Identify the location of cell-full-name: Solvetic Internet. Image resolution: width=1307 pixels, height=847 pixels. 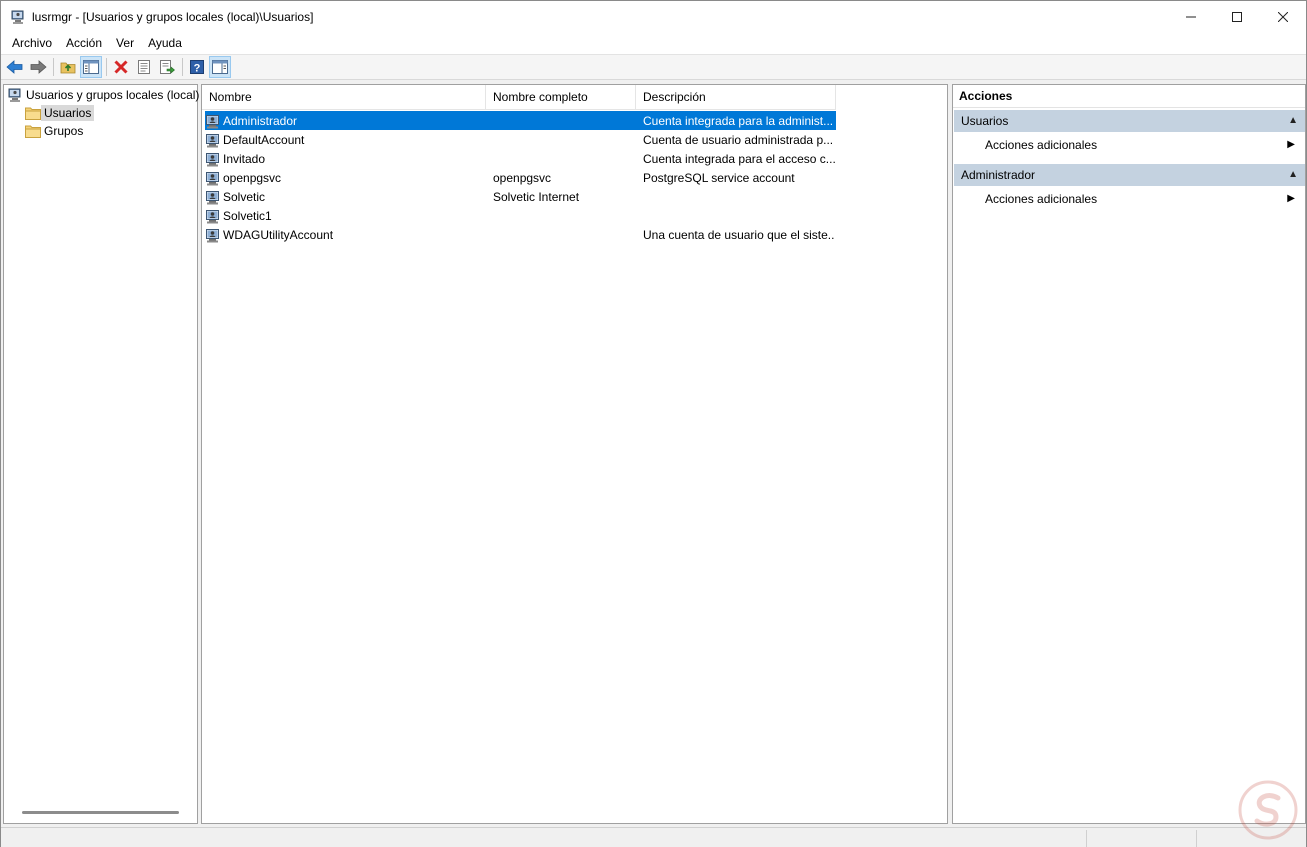
(536, 196).